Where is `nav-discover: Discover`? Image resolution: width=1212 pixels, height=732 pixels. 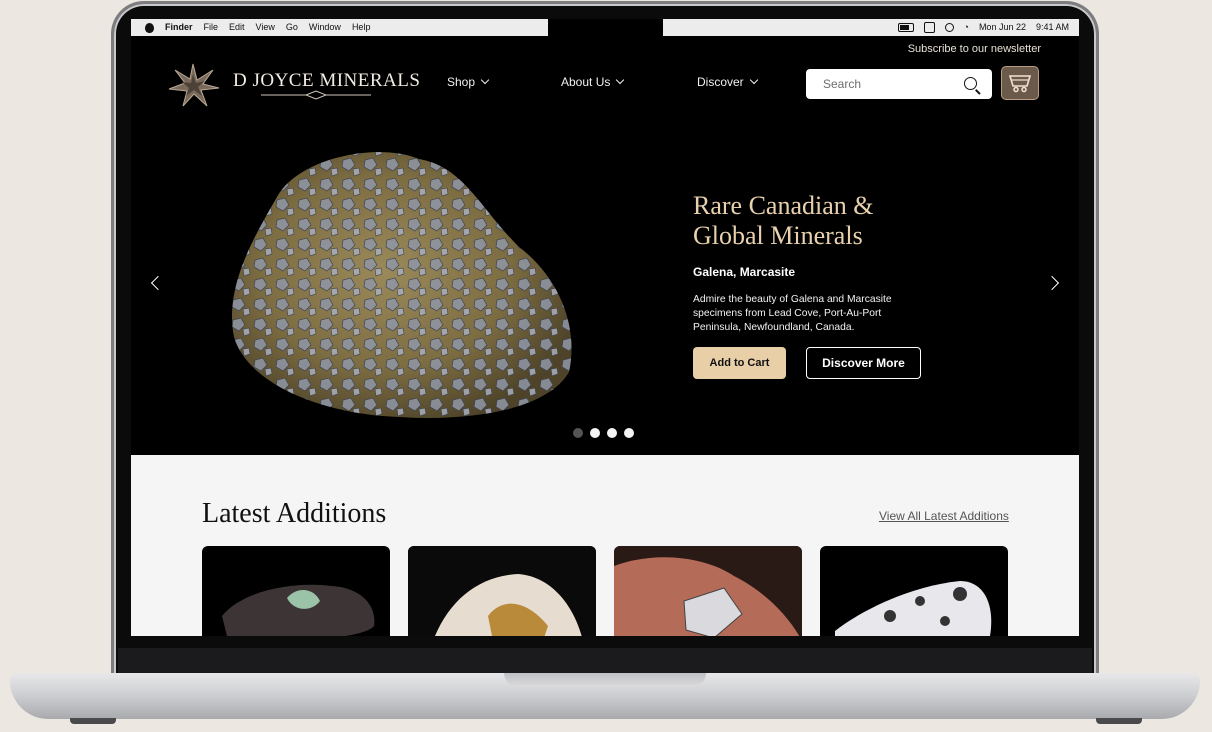
nav-discover: Discover is located at coordinates (727, 82).